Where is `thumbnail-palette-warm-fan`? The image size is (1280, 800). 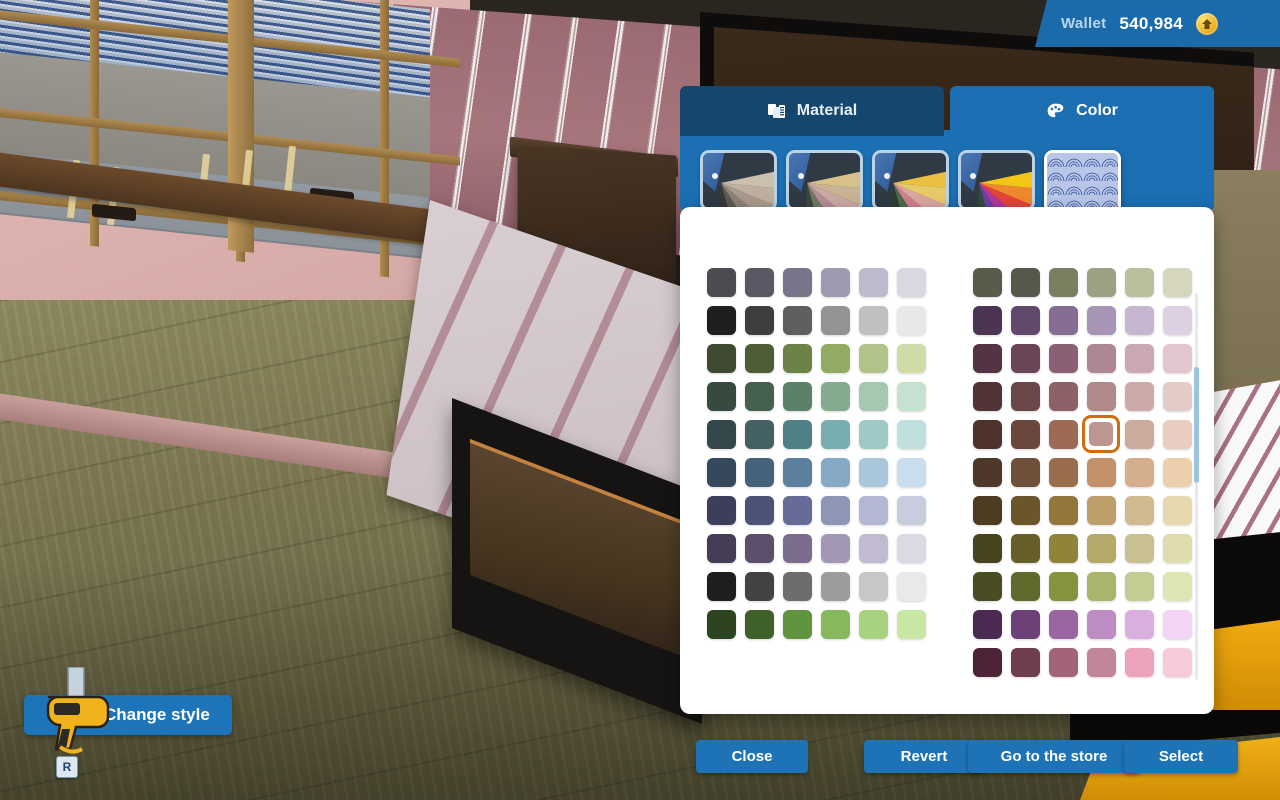
thumbnail-palette-warm-fan is located at coordinates (824, 180).